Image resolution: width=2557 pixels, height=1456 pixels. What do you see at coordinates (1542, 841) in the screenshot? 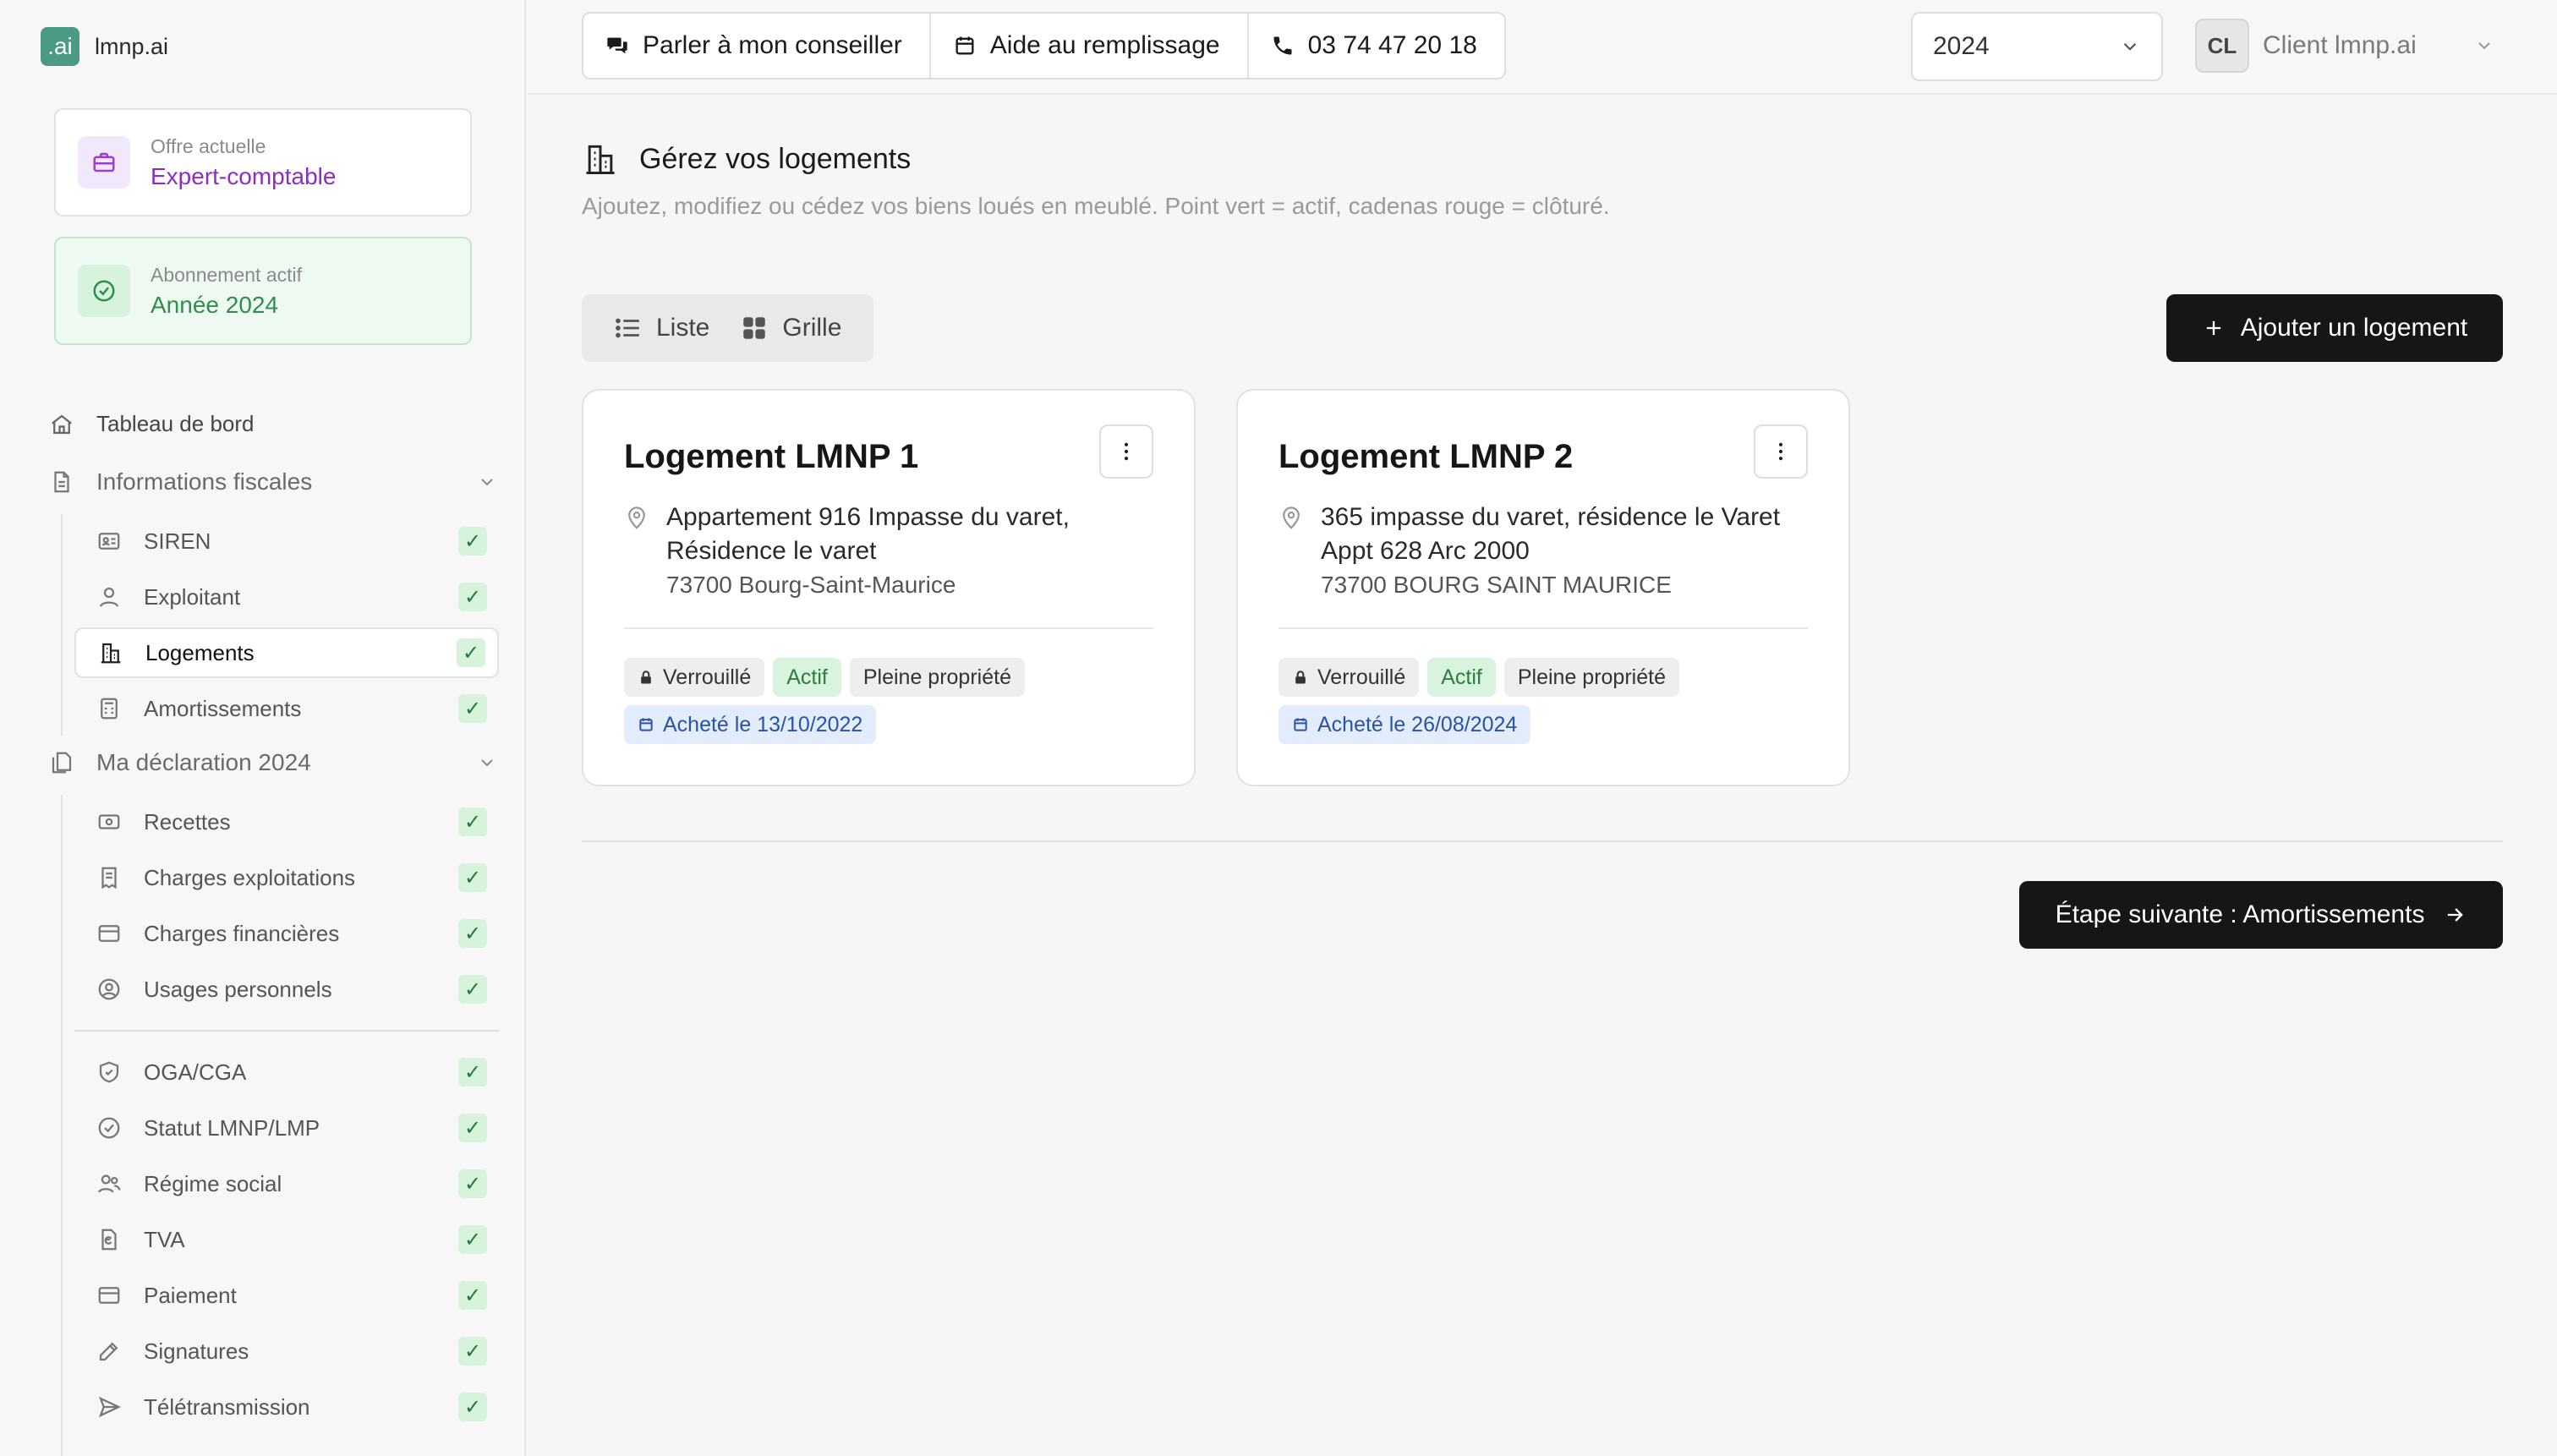
I see `content-divider` at bounding box center [1542, 841].